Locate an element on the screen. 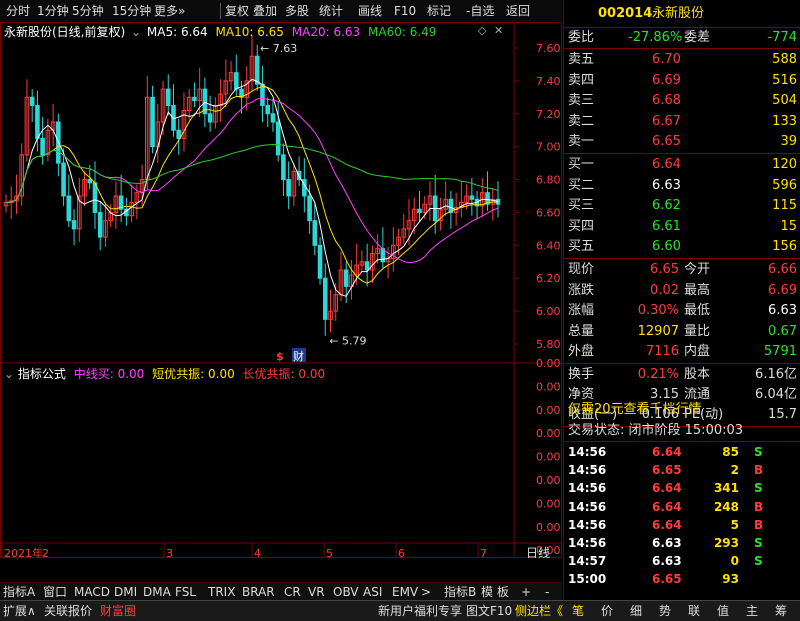  indicator-tab: + is located at coordinates (526, 592).